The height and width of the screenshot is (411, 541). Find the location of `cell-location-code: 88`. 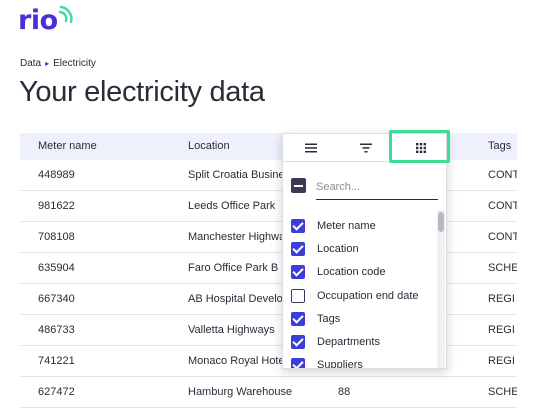

cell-location-code: 88 is located at coordinates (344, 392).